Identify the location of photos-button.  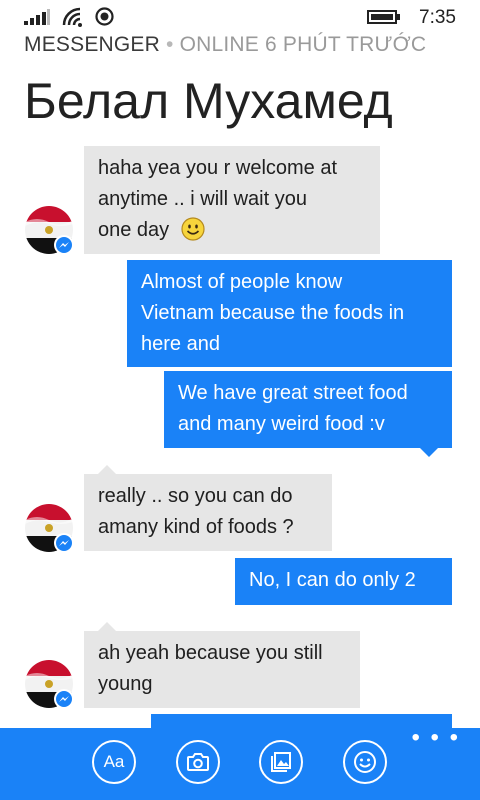
(281, 762).